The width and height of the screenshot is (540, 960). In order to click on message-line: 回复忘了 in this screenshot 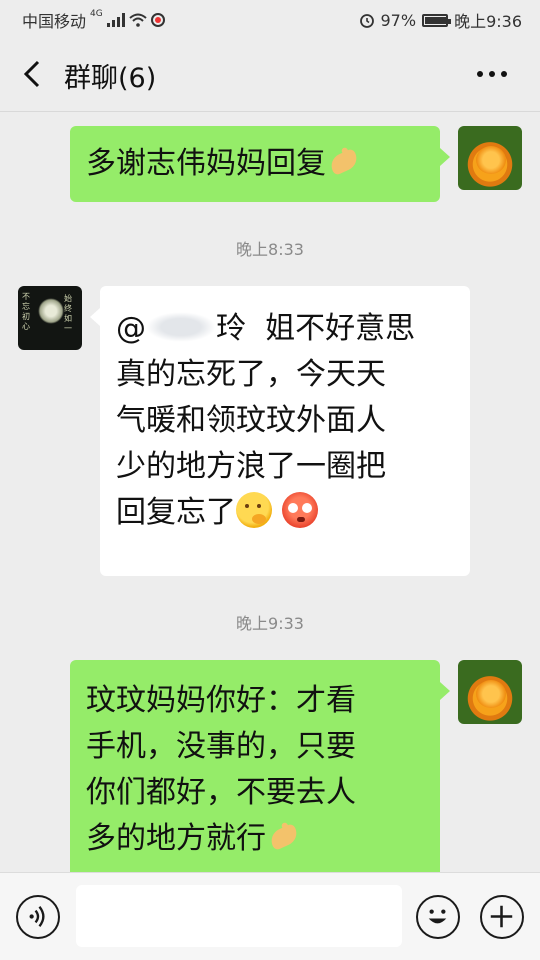, I will do `click(288, 513)`.